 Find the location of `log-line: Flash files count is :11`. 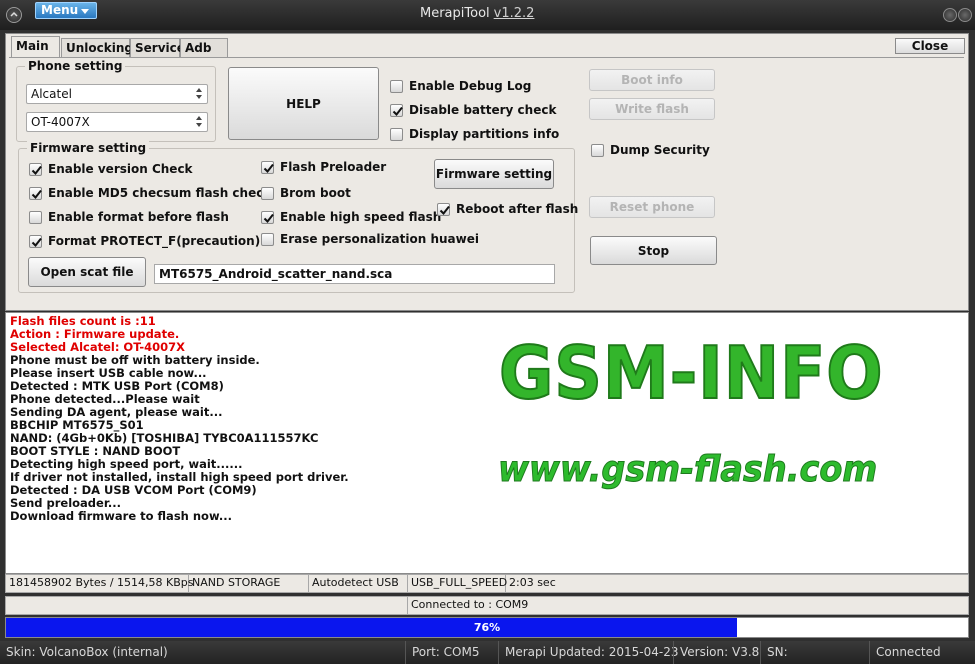

log-line: Flash files count is :11 is located at coordinates (83, 321).